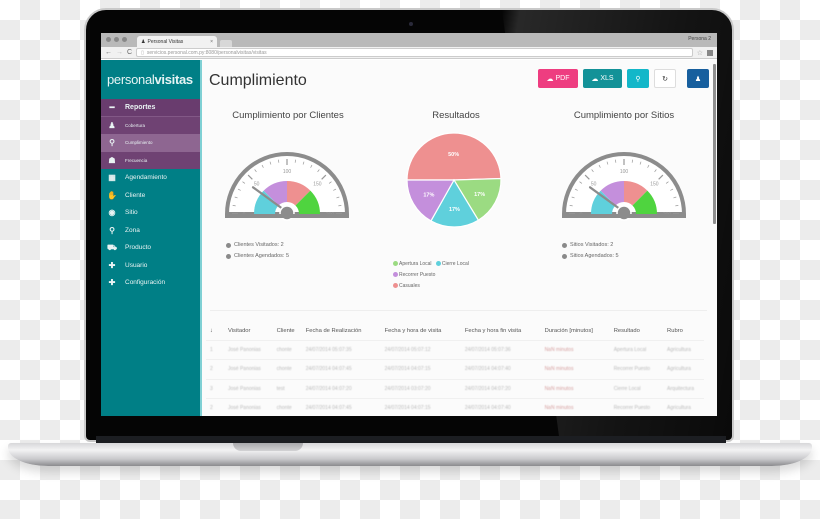 This screenshot has height=519, width=820. I want to click on table-cell: Apertura Local, so click(636, 349).